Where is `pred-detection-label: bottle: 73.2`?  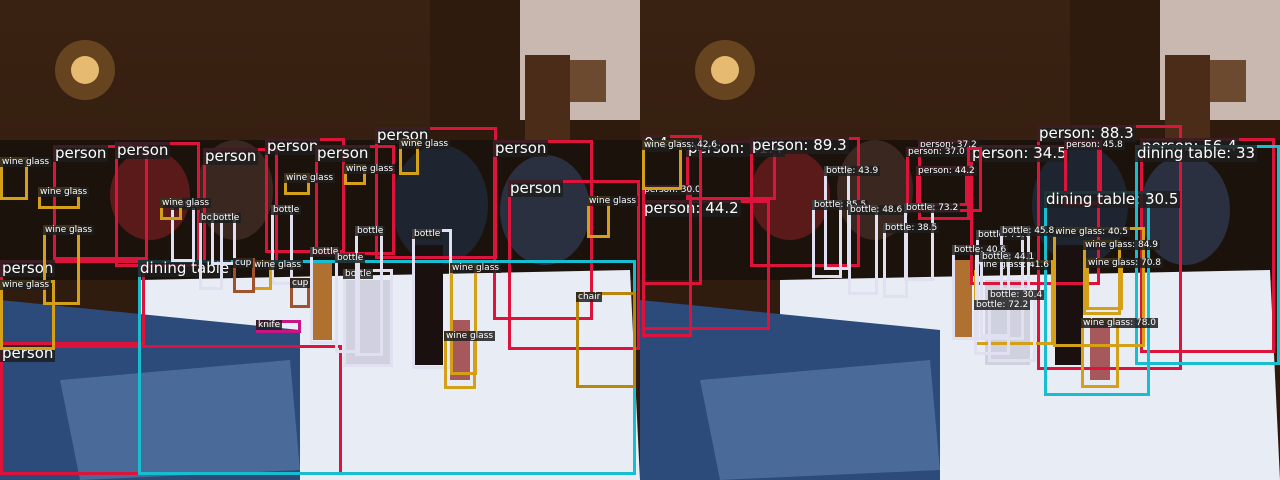 pred-detection-label: bottle: 73.2 is located at coordinates (932, 208).